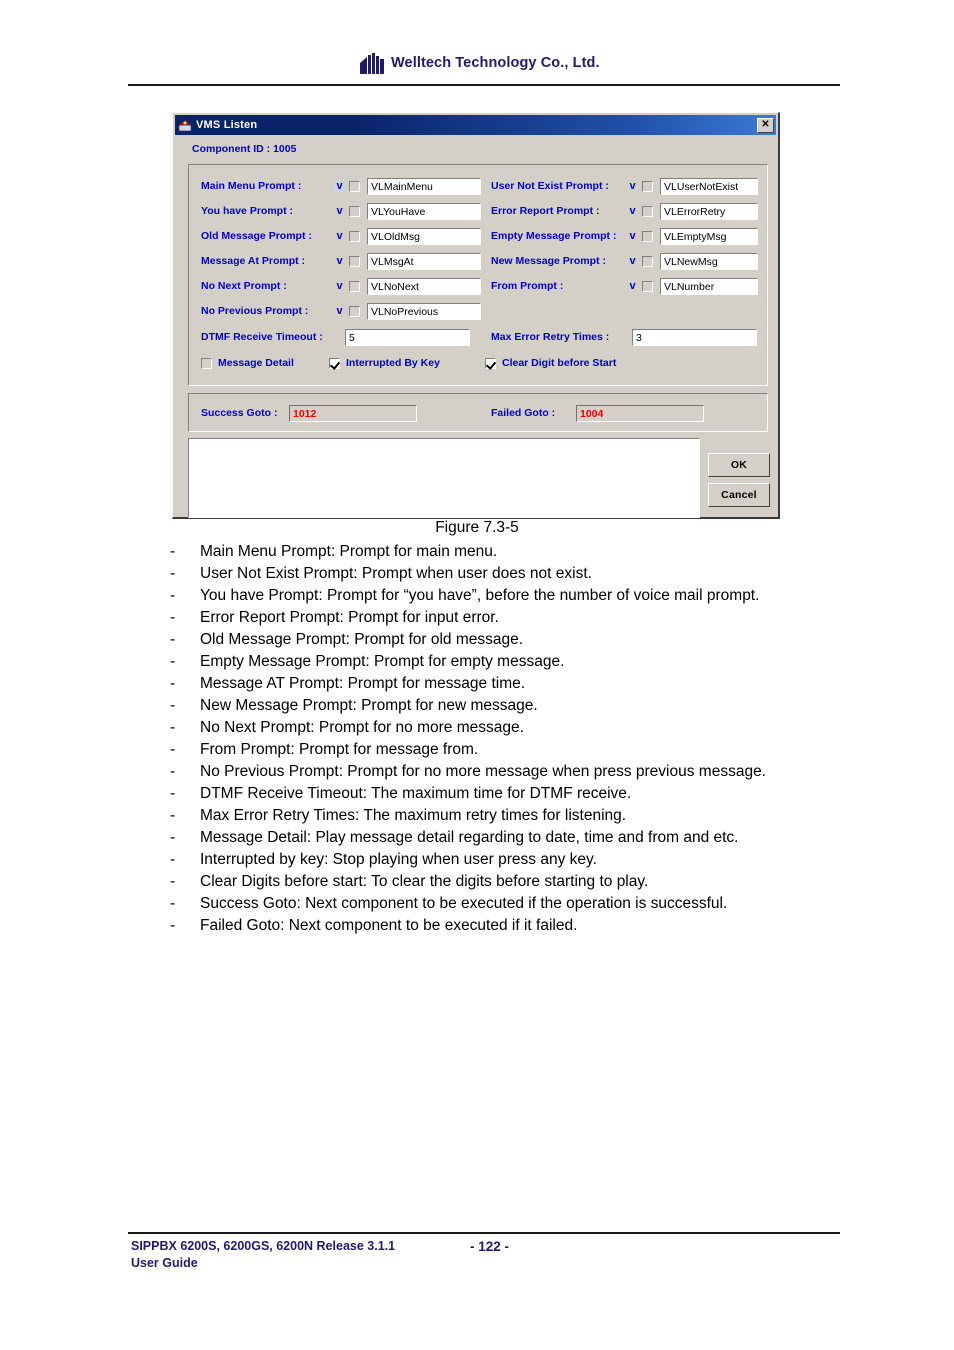 This screenshot has height=1350, width=954. What do you see at coordinates (632, 211) in the screenshot?
I see `dropdown-marker-error-report: v` at bounding box center [632, 211].